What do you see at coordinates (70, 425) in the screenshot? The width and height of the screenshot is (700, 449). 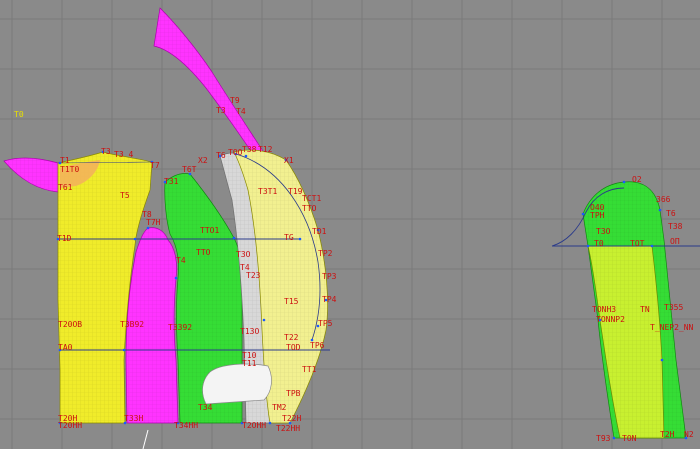 I see `label: T20HH` at bounding box center [70, 425].